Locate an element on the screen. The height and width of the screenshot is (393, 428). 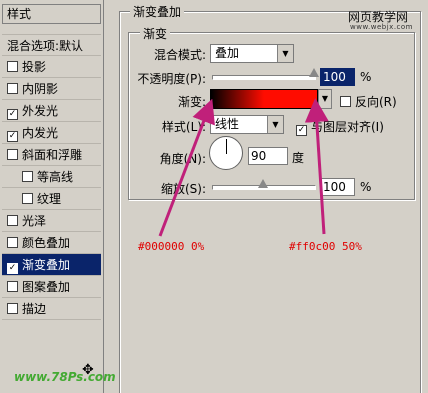
annotation-end-color: #ff0c00 50% is located at coordinates (325, 246).